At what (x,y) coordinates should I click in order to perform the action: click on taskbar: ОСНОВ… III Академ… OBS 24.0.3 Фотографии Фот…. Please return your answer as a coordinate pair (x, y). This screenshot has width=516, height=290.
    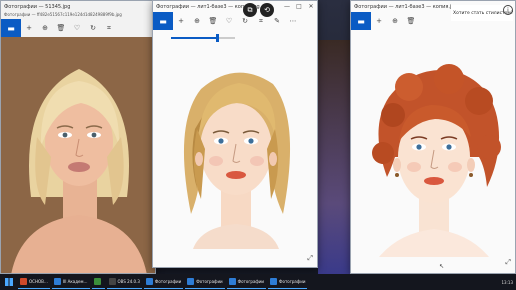
    Looking at the image, I should click on (258, 282).